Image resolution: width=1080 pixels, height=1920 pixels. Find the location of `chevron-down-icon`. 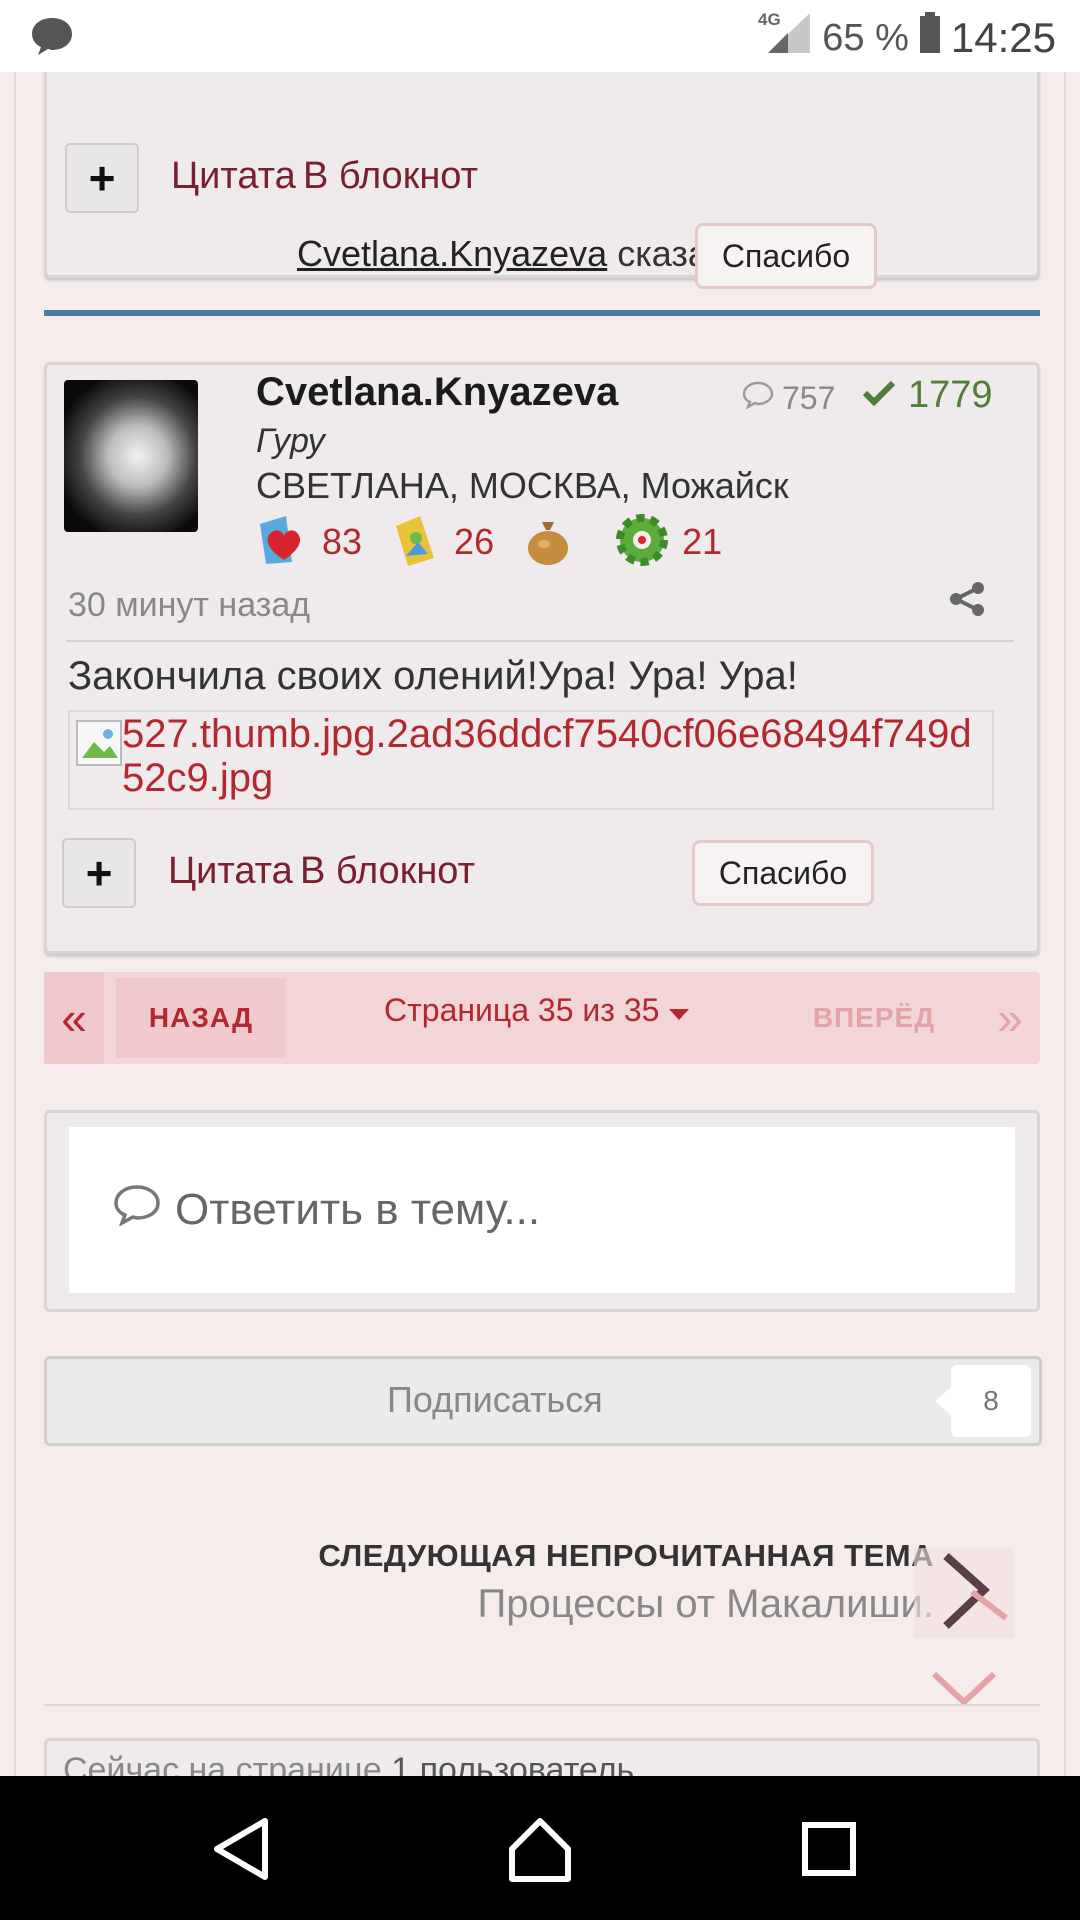

chevron-down-icon is located at coordinates (964, 1692).